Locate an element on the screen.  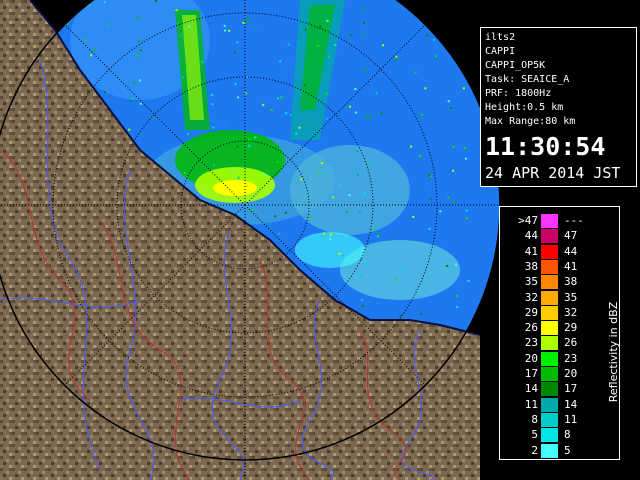
legend-row: 20 23 is located at coordinates (560, 358).